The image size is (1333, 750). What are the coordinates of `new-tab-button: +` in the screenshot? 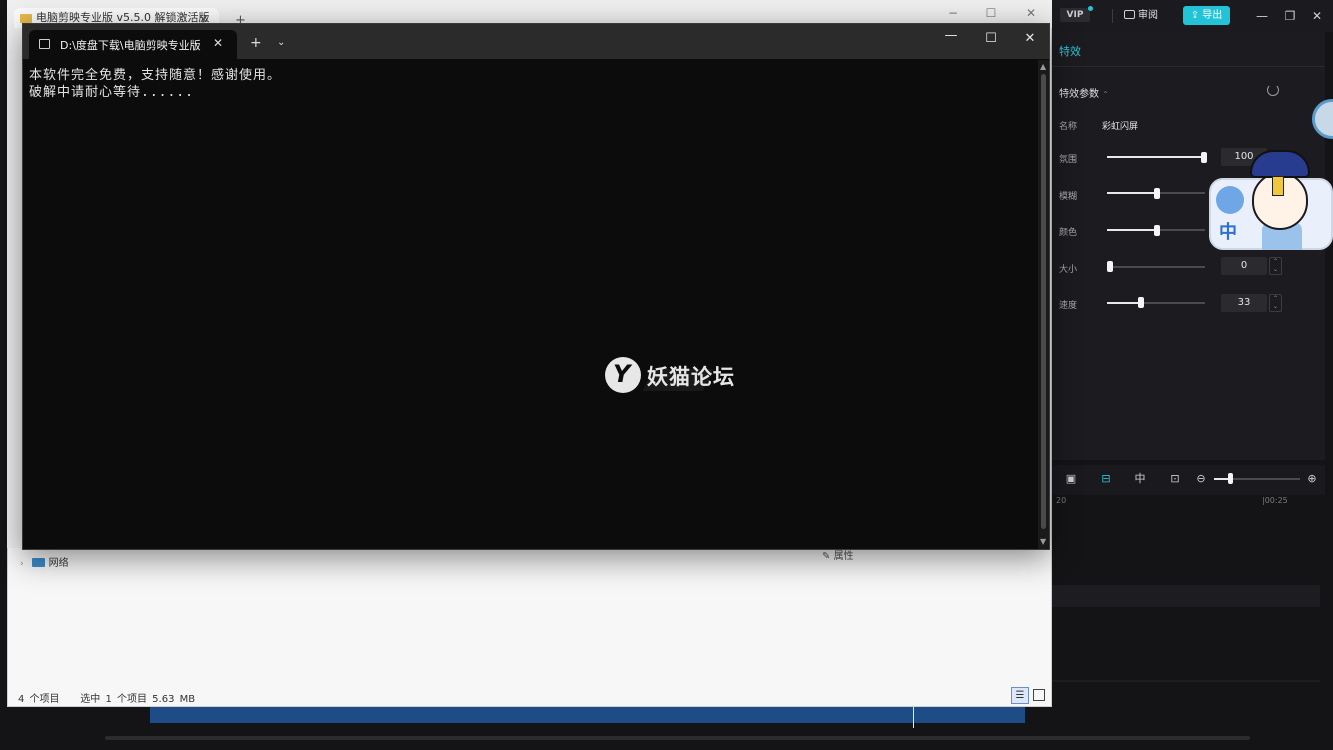 It's located at (256, 43).